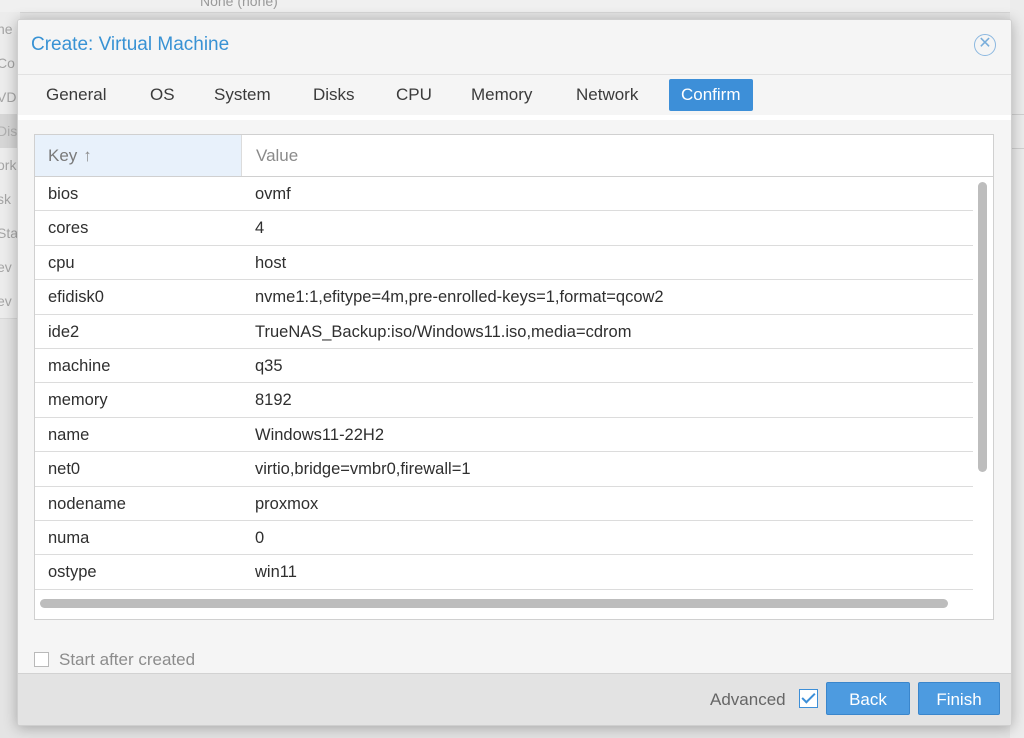  What do you see at coordinates (41, 659) in the screenshot?
I see `start-after-created-checkbox` at bounding box center [41, 659].